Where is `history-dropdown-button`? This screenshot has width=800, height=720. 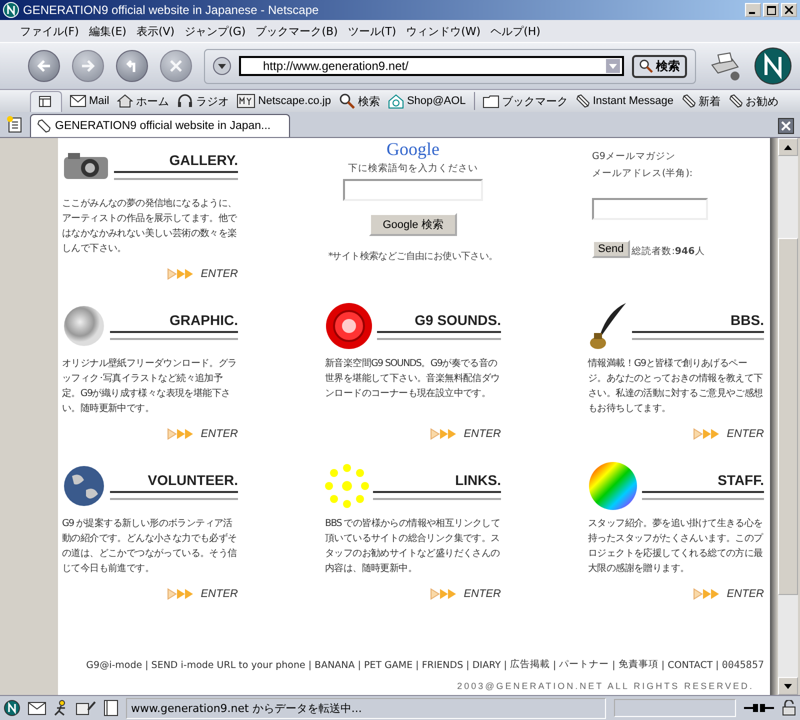
history-dropdown-button is located at coordinates (222, 66).